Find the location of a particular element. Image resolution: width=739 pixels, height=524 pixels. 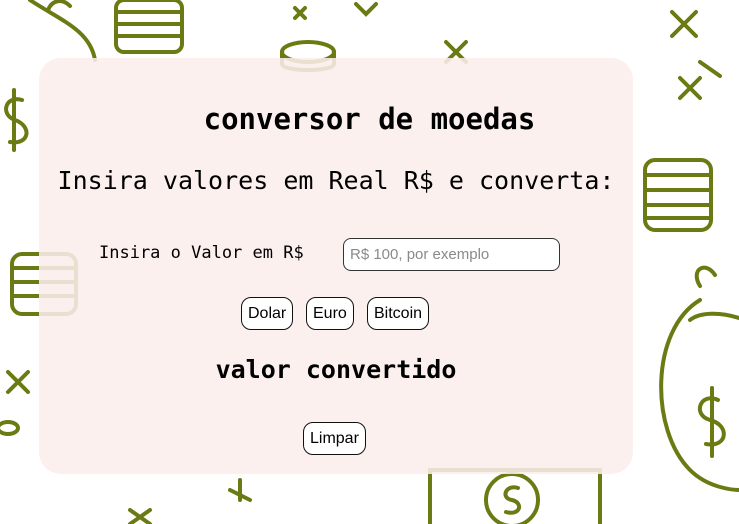

instructions-subtitle: Insira valores em Real R$ e converta: is located at coordinates (336, 180).